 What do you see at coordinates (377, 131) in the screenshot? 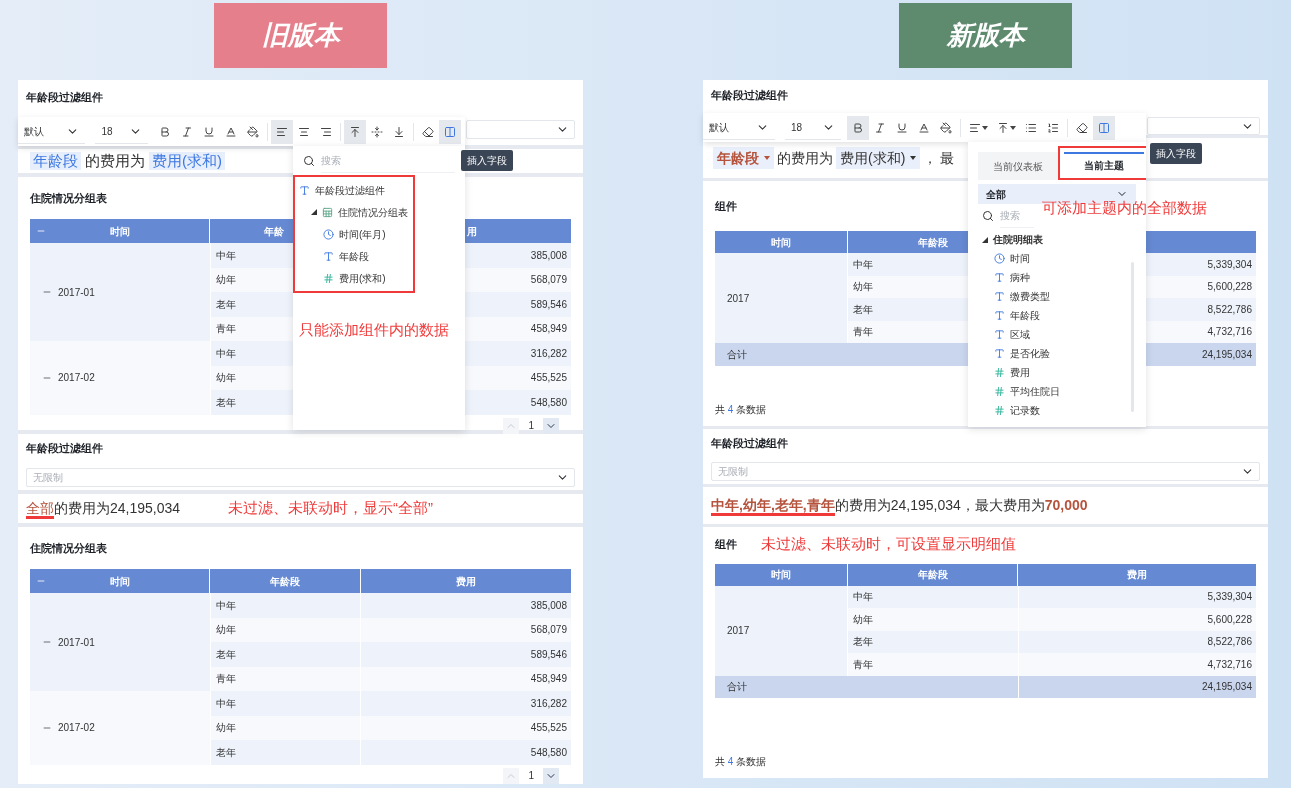
I see `align-middle-icon` at bounding box center [377, 131].